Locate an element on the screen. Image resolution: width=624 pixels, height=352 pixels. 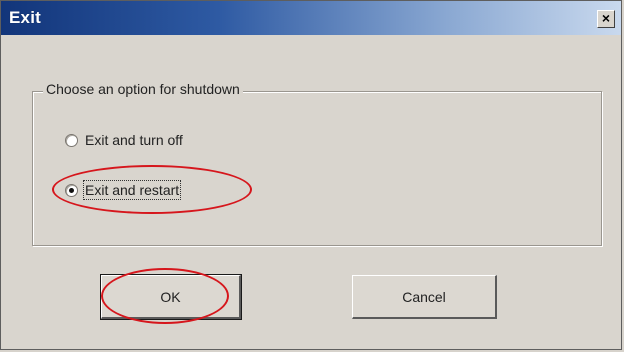
ok-button: OK is located at coordinates (171, 297).